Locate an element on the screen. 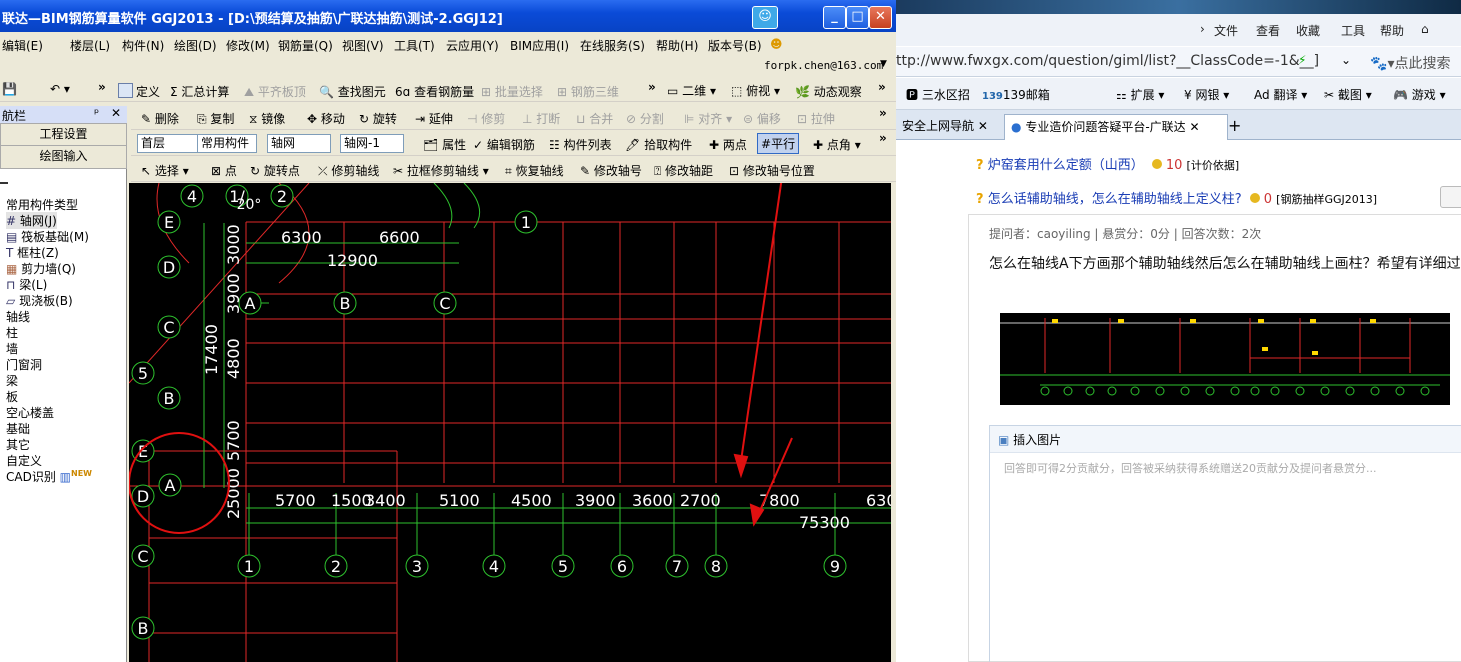 The width and height of the screenshot is (1461, 662). select-button: ↖ 选择 ▾ is located at coordinates (165, 170).